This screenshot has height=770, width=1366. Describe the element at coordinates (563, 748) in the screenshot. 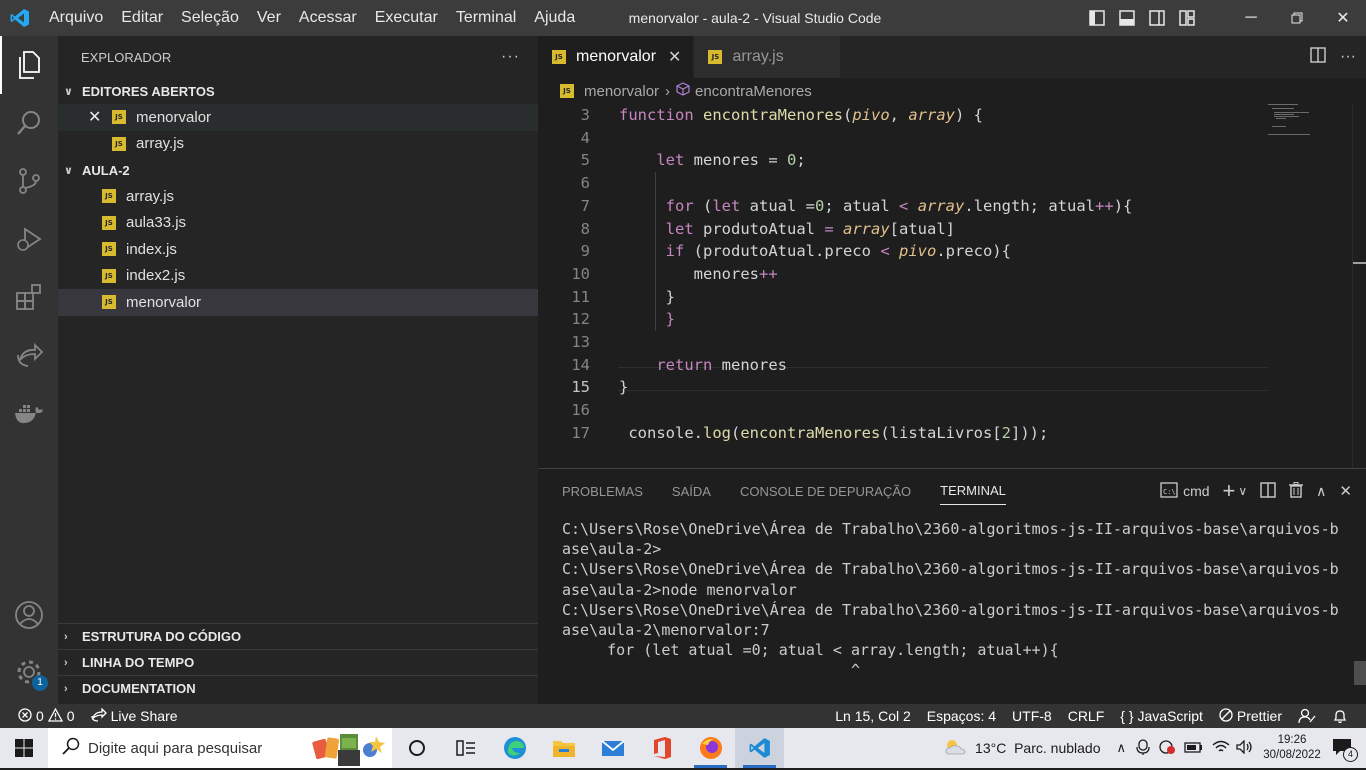

I see `file-explorer-icon` at that location.